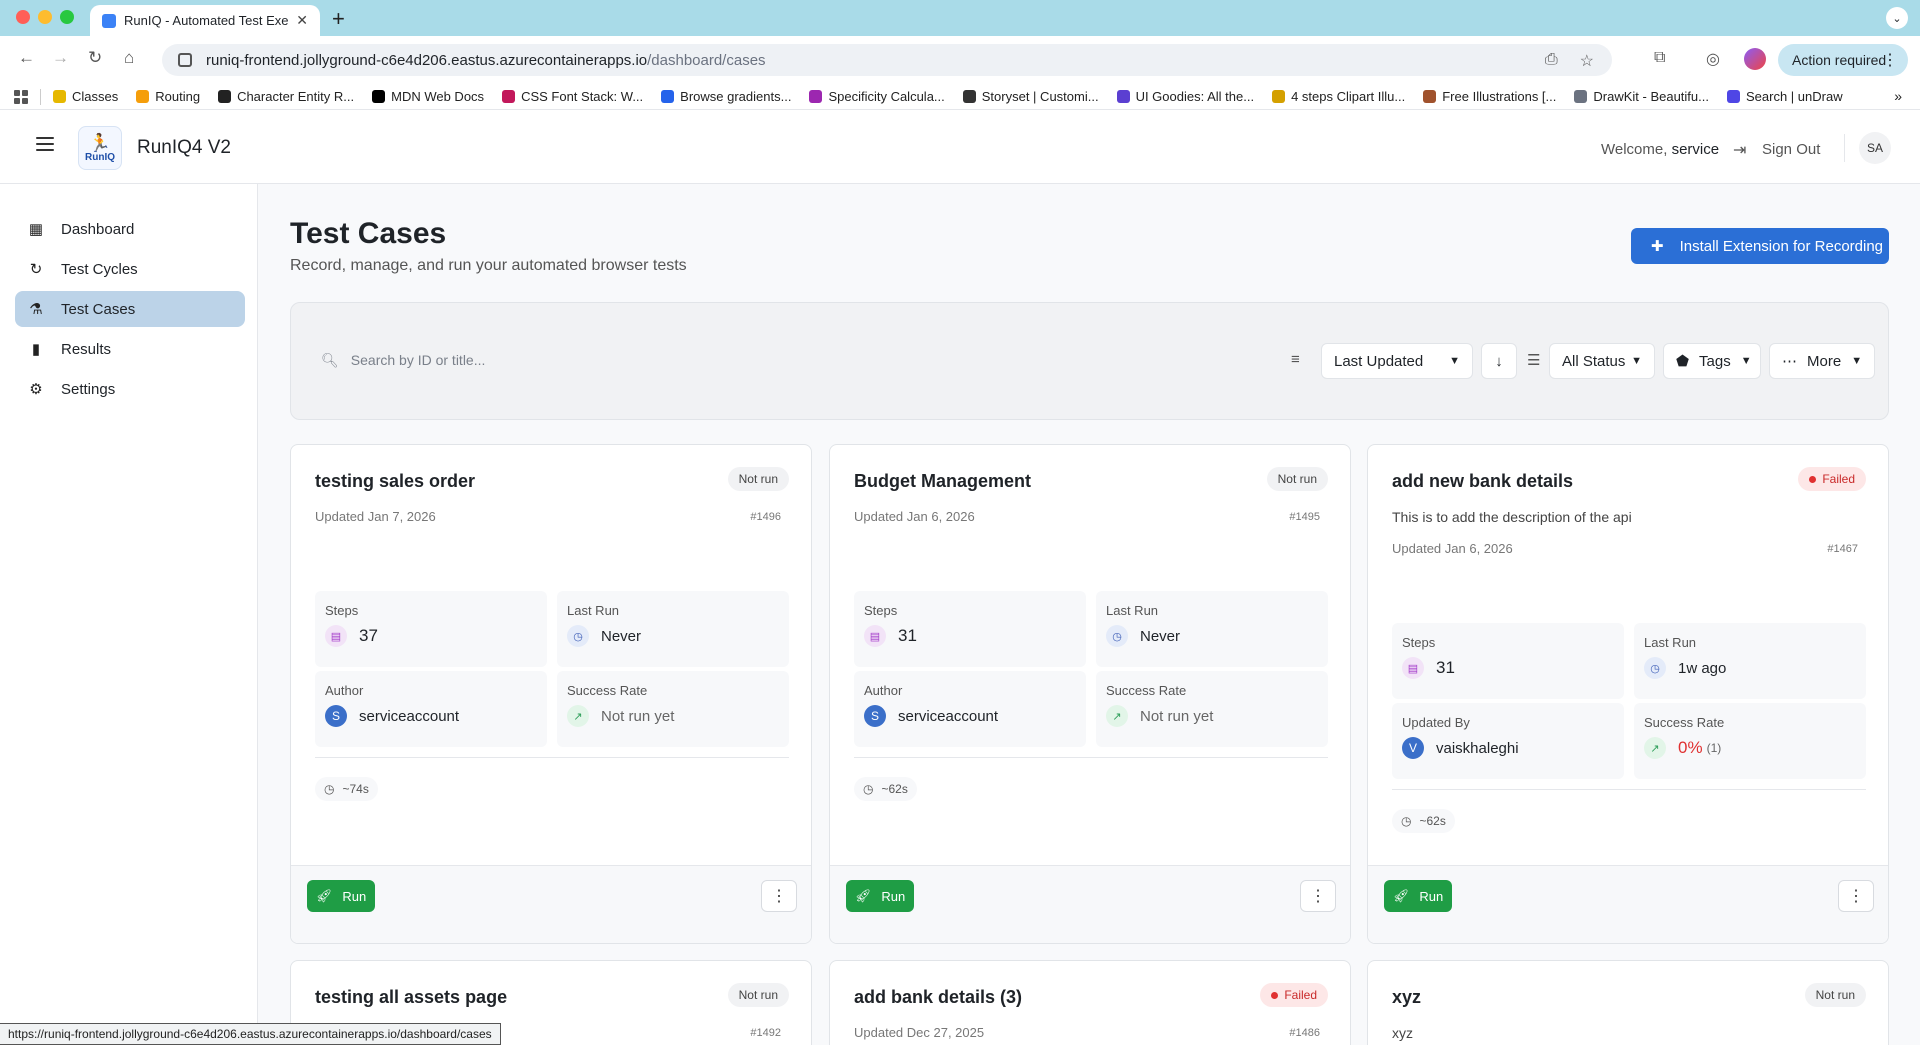  I want to click on extensions-icon: ⧉, so click(1659, 58).